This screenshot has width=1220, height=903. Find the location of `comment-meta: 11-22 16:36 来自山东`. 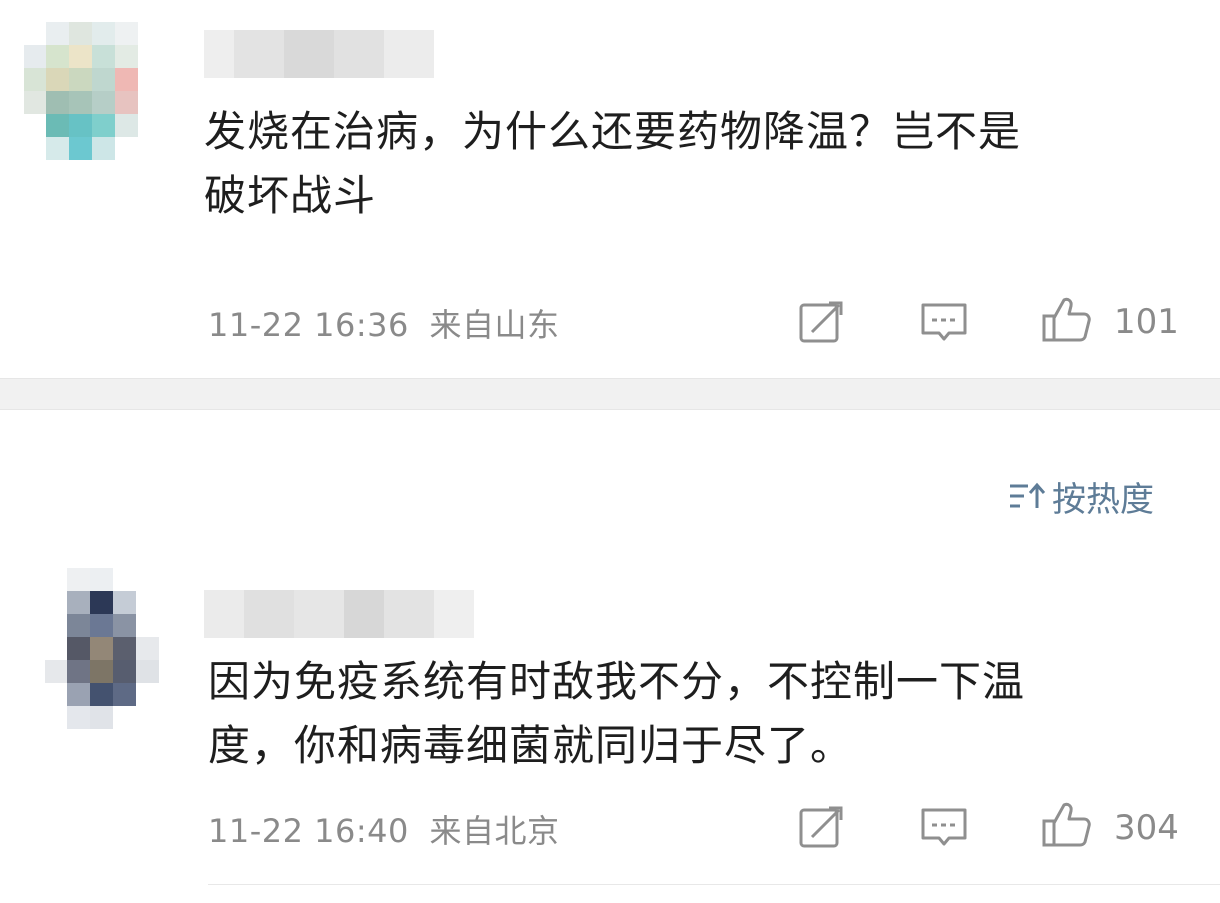

comment-meta: 11-22 16:36 来自山东 is located at coordinates (384, 323).